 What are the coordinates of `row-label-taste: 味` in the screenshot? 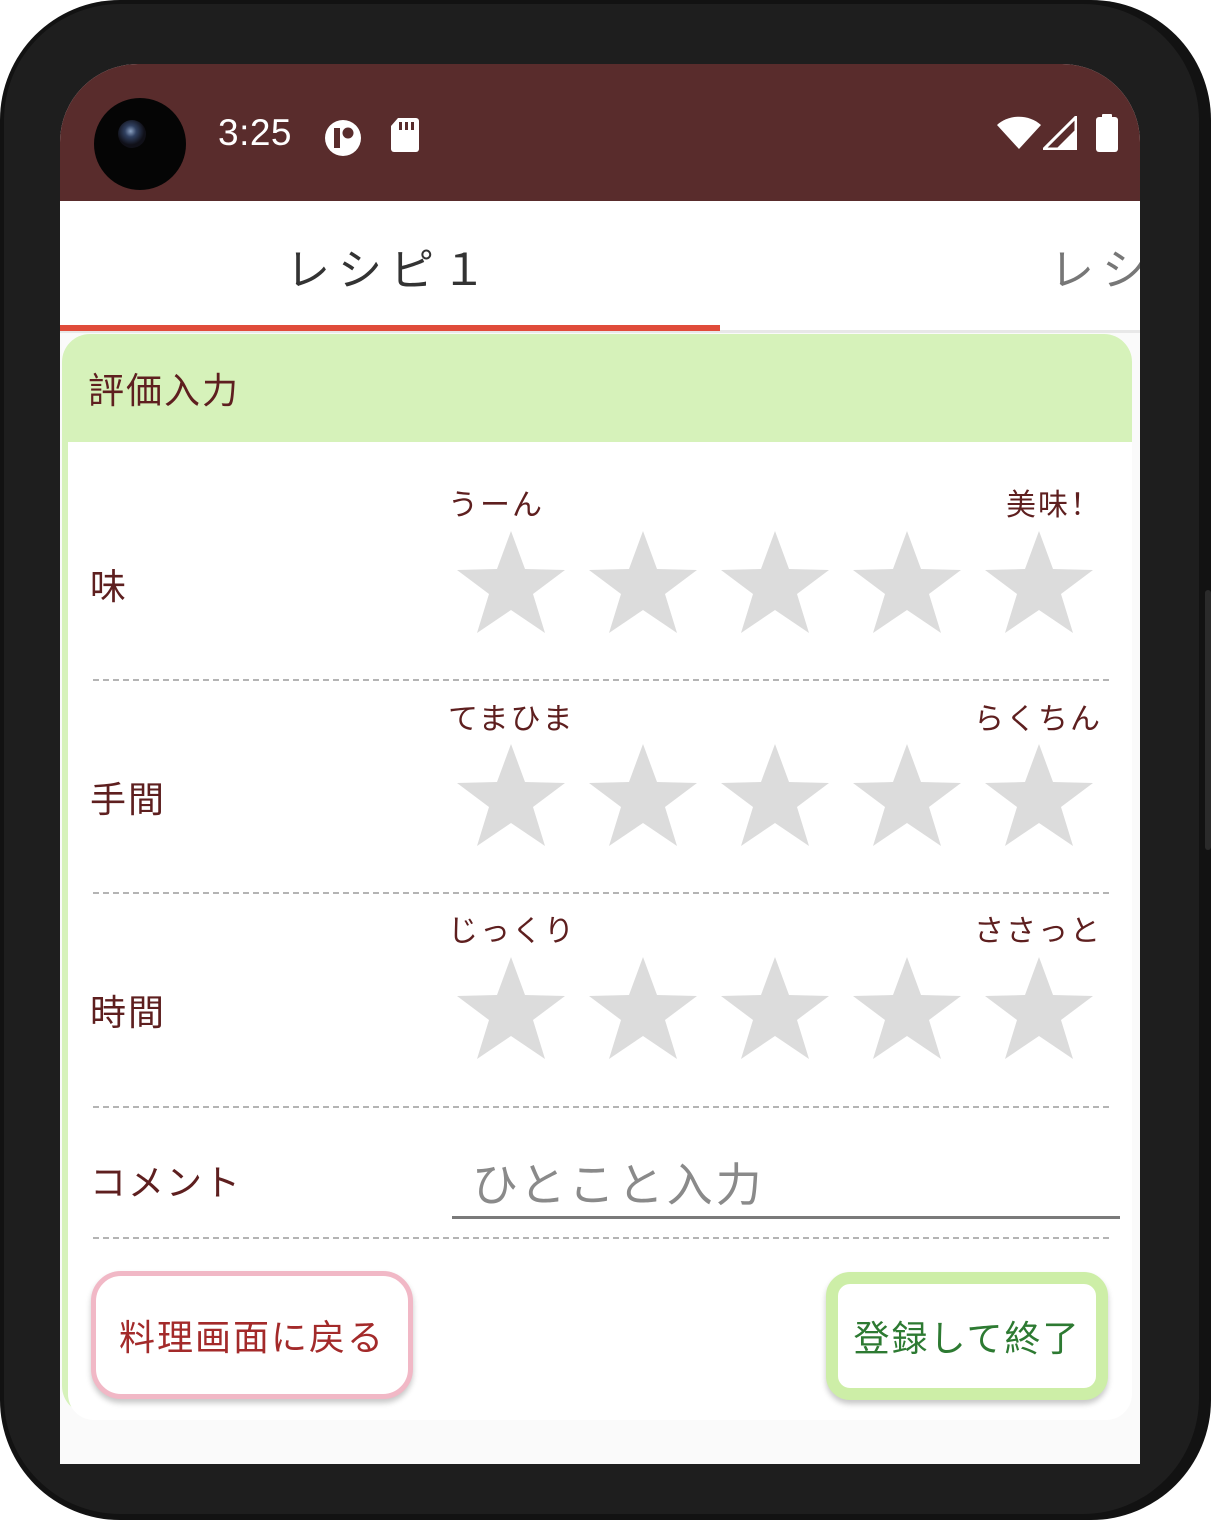 It's located at (109, 587).